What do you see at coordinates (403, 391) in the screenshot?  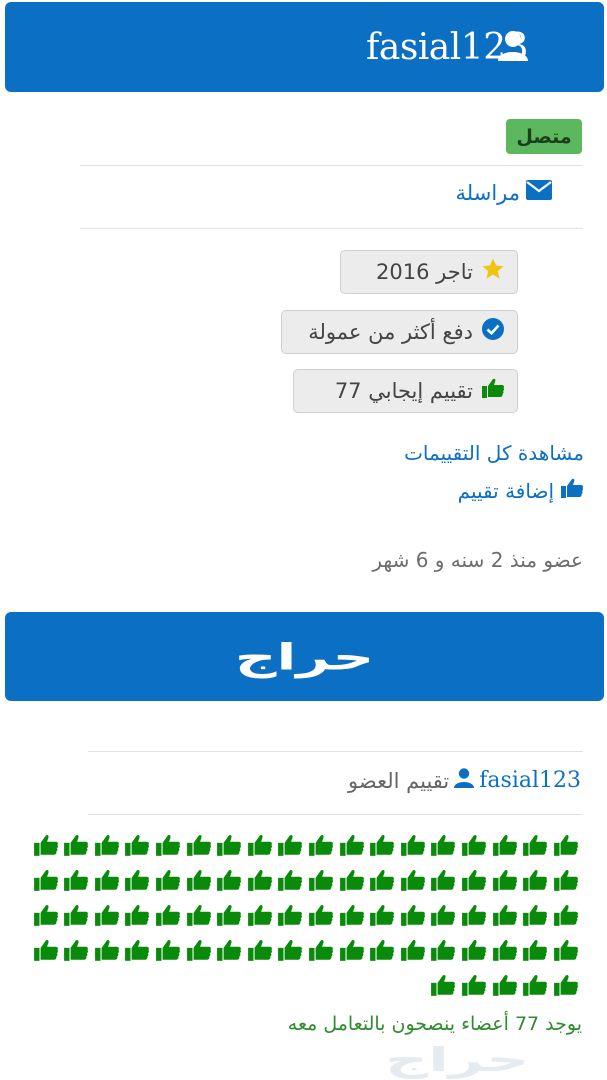 I see `positive-ratings-label: 77 تقييم إيجابي` at bounding box center [403, 391].